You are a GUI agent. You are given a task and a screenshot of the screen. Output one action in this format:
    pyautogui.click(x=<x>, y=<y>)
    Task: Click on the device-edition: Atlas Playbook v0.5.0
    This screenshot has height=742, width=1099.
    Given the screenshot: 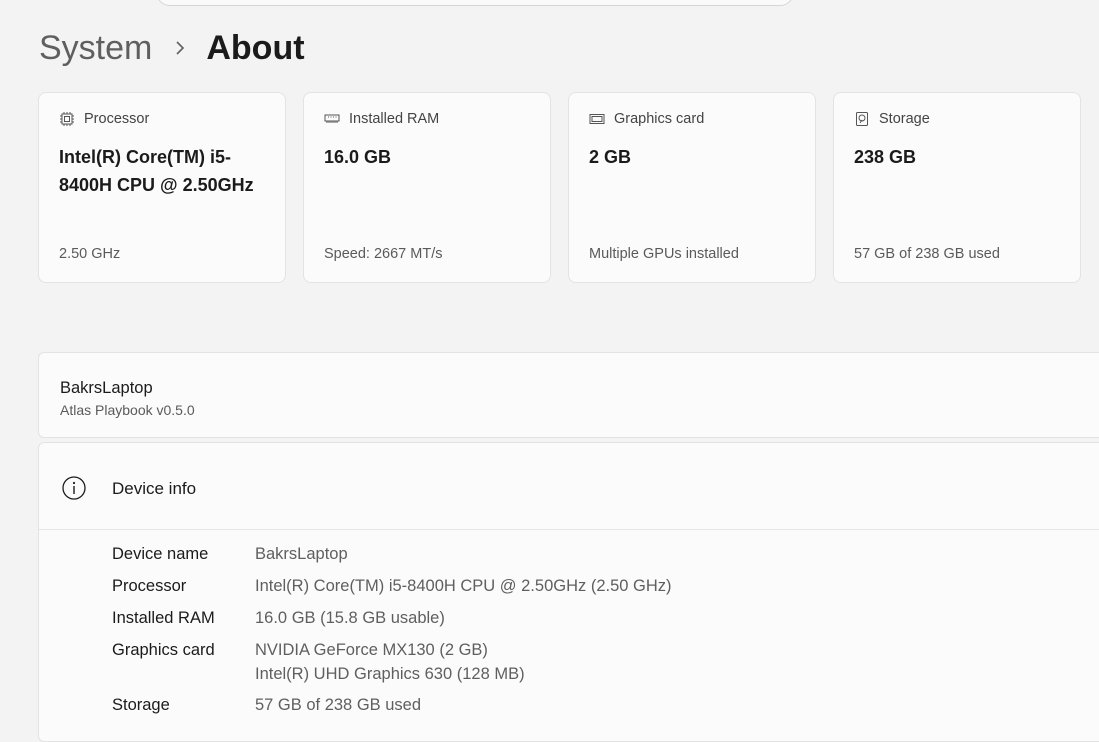 What is the action you would take?
    pyautogui.click(x=127, y=410)
    